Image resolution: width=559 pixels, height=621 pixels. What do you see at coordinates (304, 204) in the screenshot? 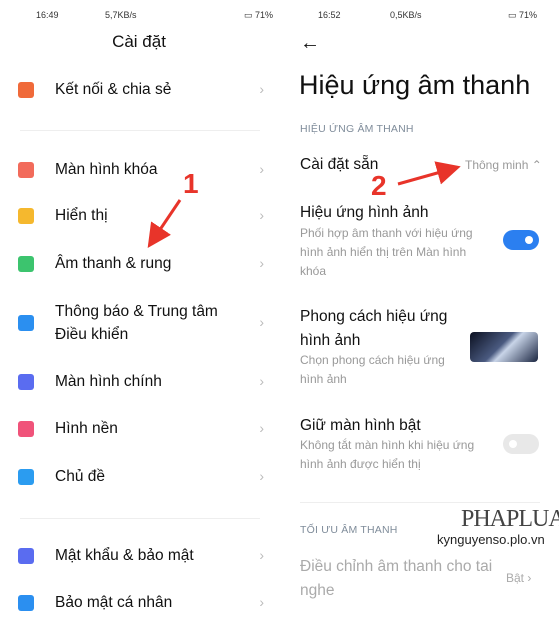
I see `annotation-arrows` at bounding box center [304, 204].